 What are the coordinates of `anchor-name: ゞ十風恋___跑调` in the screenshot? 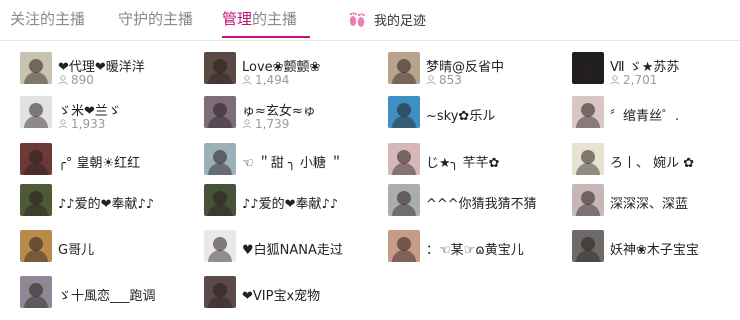 It's located at (107, 294).